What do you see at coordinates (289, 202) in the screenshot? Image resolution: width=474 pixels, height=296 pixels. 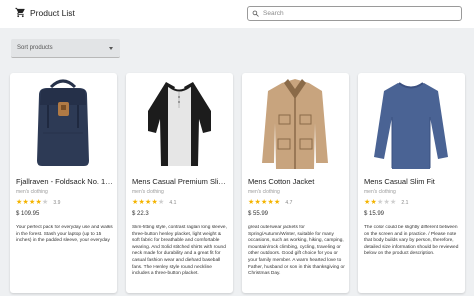 I see `rating-value: 4.7` at bounding box center [289, 202].